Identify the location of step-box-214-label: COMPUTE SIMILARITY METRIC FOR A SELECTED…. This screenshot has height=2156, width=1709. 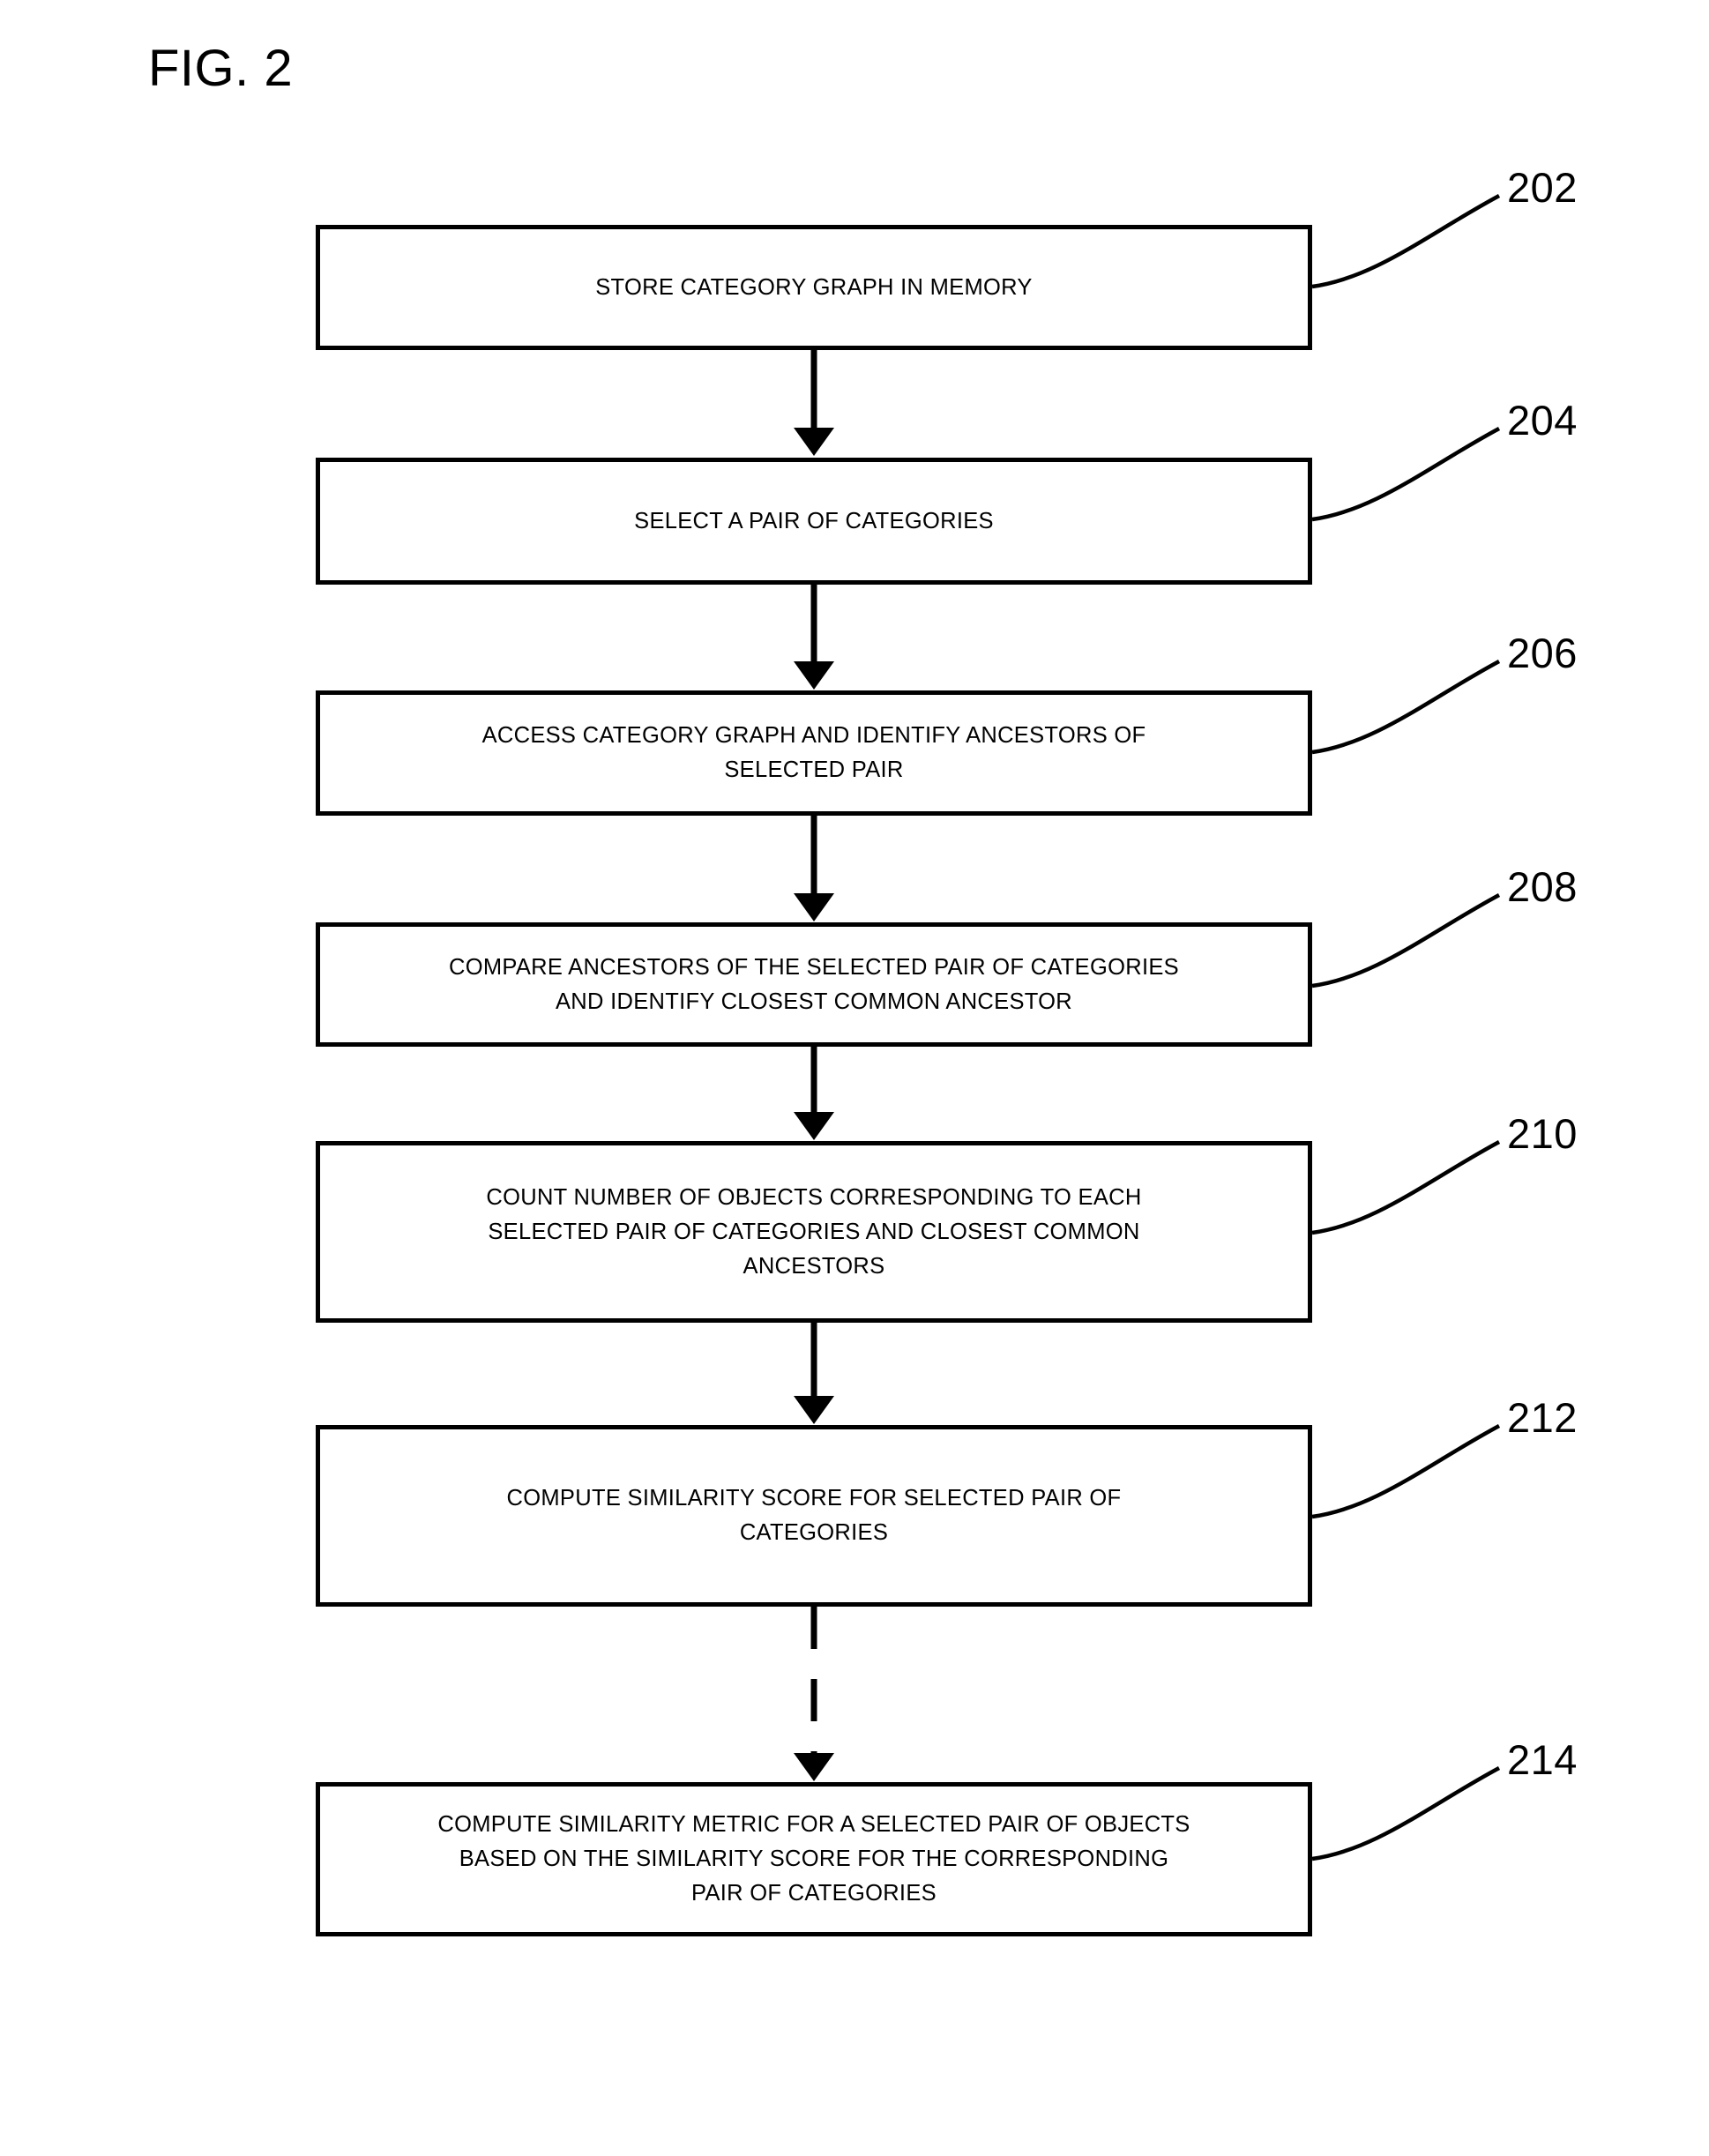
(813, 1859).